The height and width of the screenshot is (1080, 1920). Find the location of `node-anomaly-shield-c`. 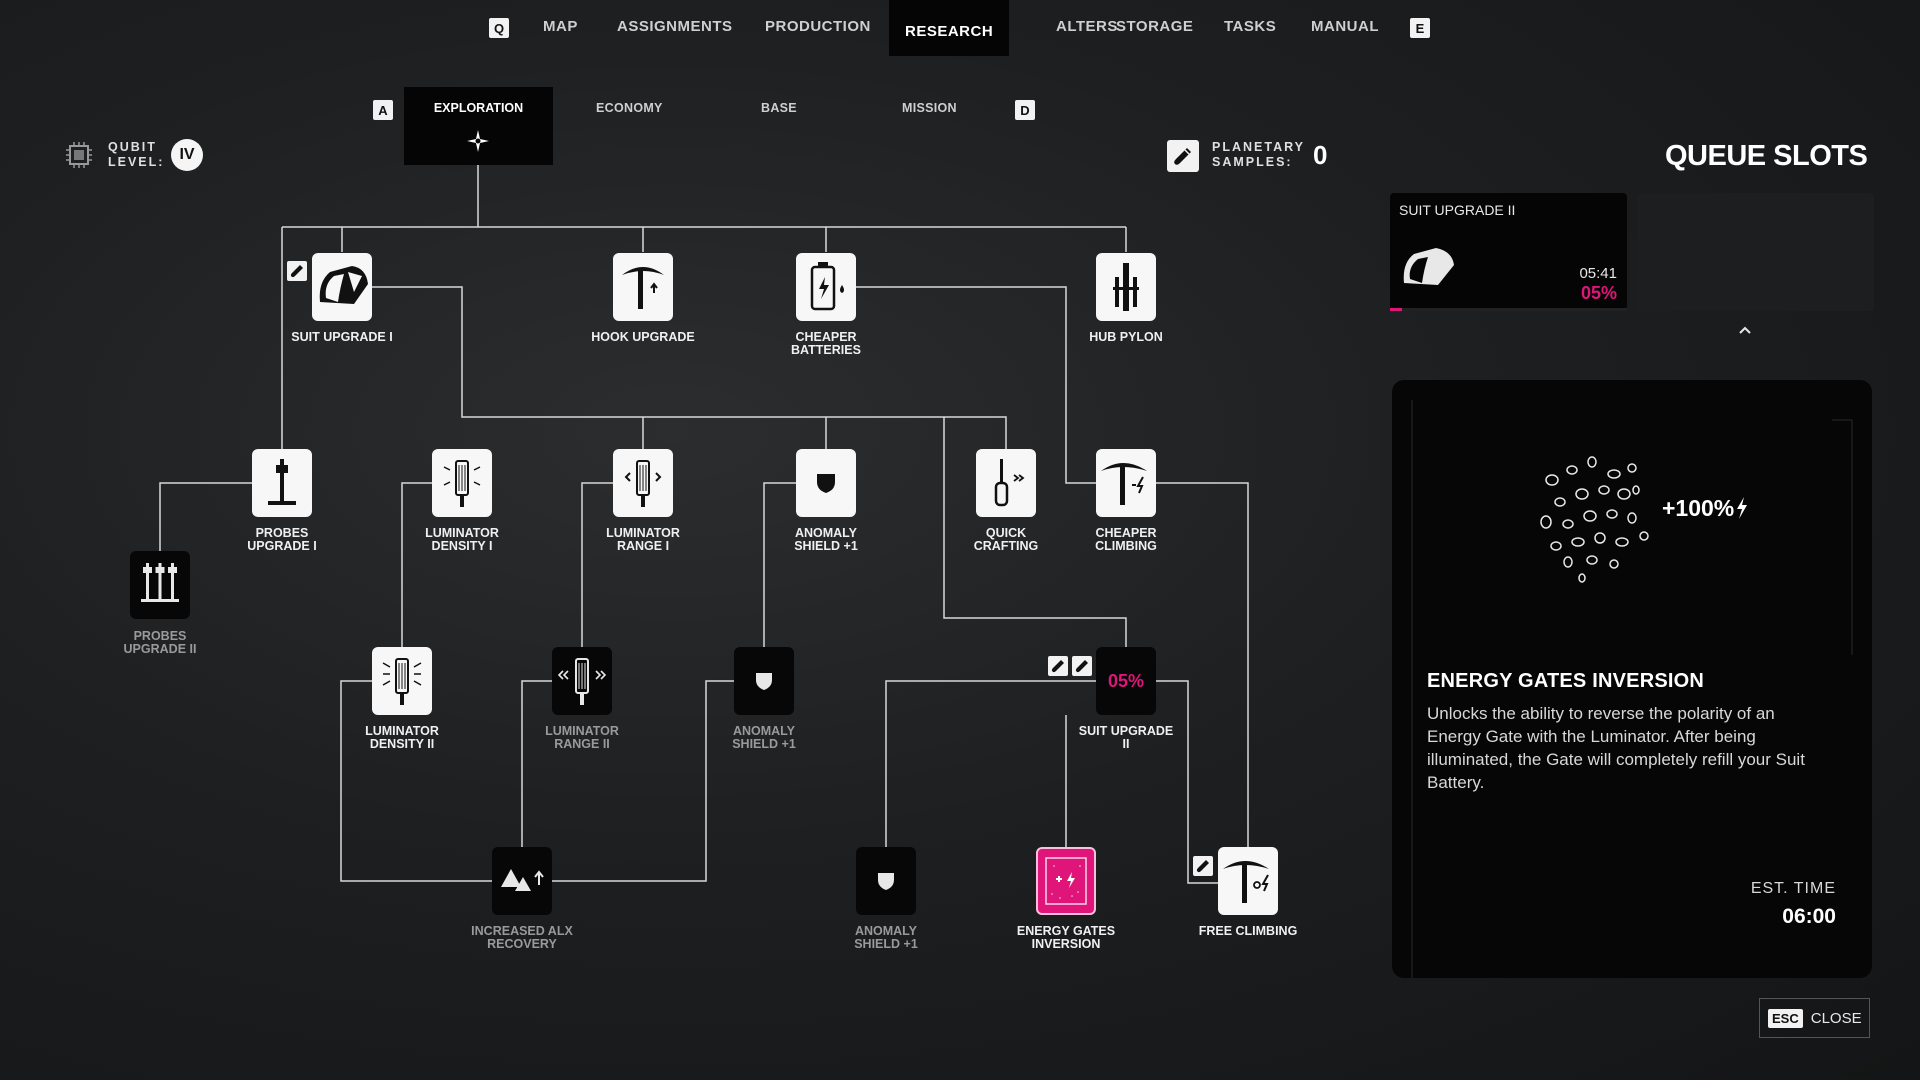

node-anomaly-shield-c is located at coordinates (886, 881).